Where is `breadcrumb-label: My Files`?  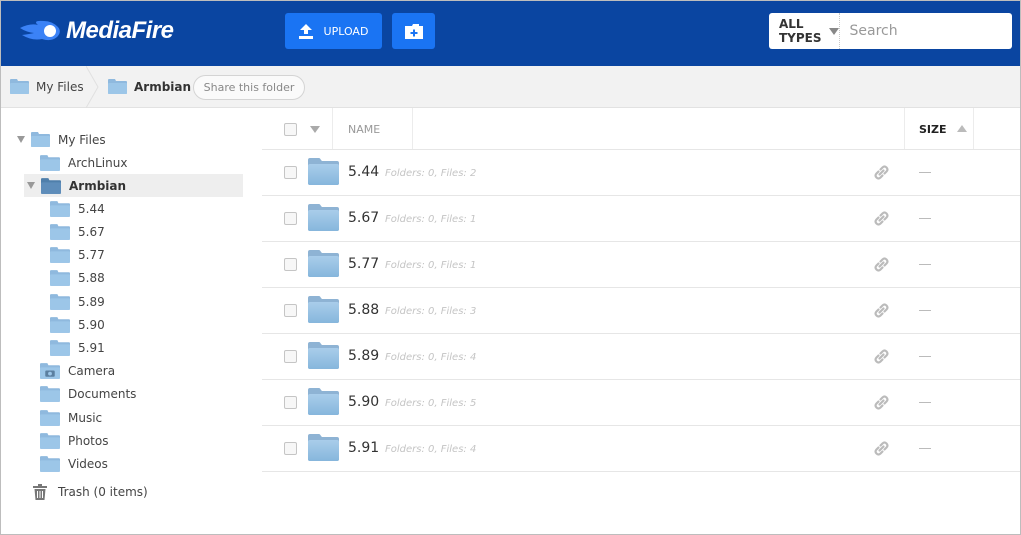
breadcrumb-label: My Files is located at coordinates (60, 86).